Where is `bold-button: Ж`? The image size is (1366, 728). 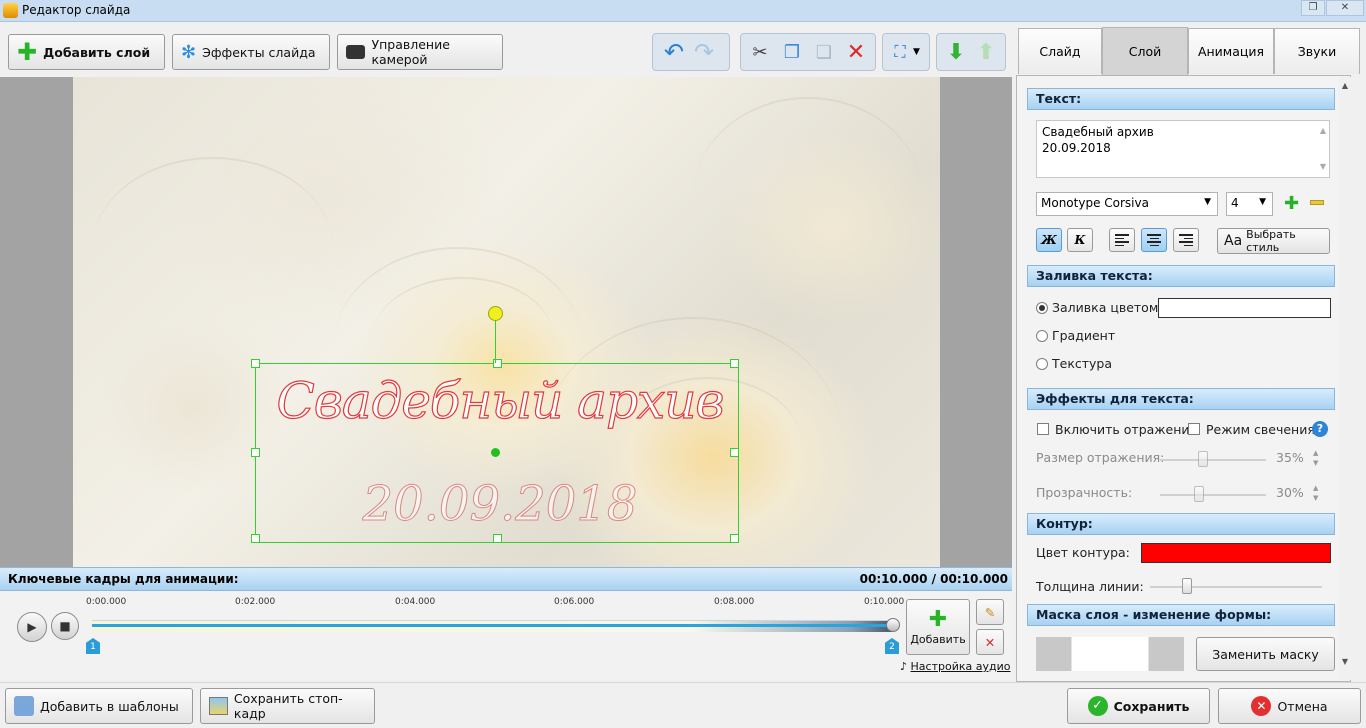
bold-button: Ж is located at coordinates (1049, 240).